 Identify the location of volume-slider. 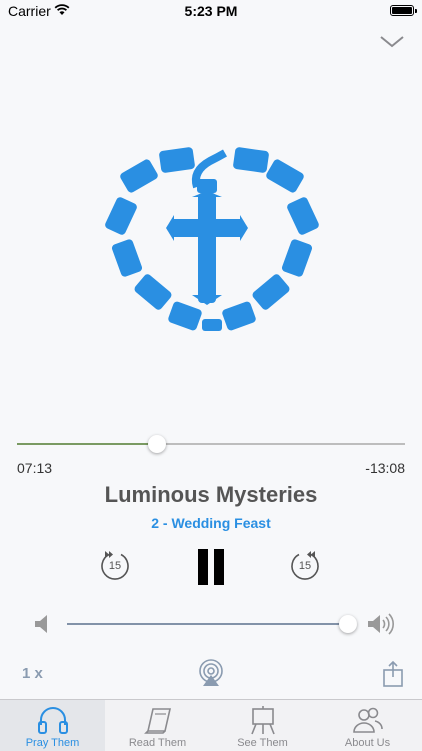
(212, 624).